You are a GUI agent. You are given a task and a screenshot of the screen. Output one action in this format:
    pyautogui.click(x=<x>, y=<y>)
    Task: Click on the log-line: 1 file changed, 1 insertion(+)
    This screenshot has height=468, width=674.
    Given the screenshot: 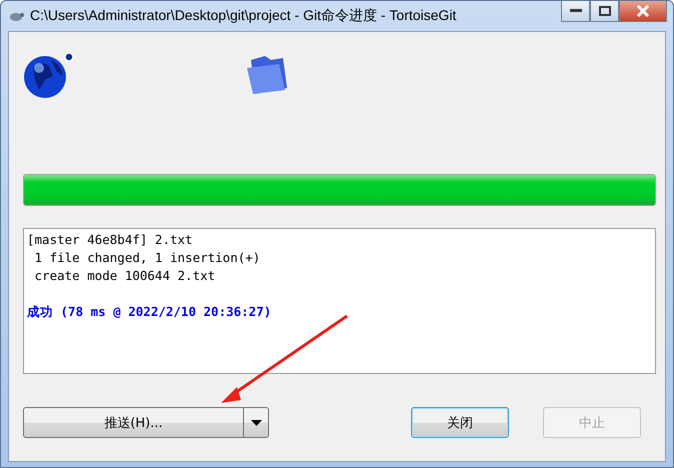 What is the action you would take?
    pyautogui.click(x=148, y=258)
    